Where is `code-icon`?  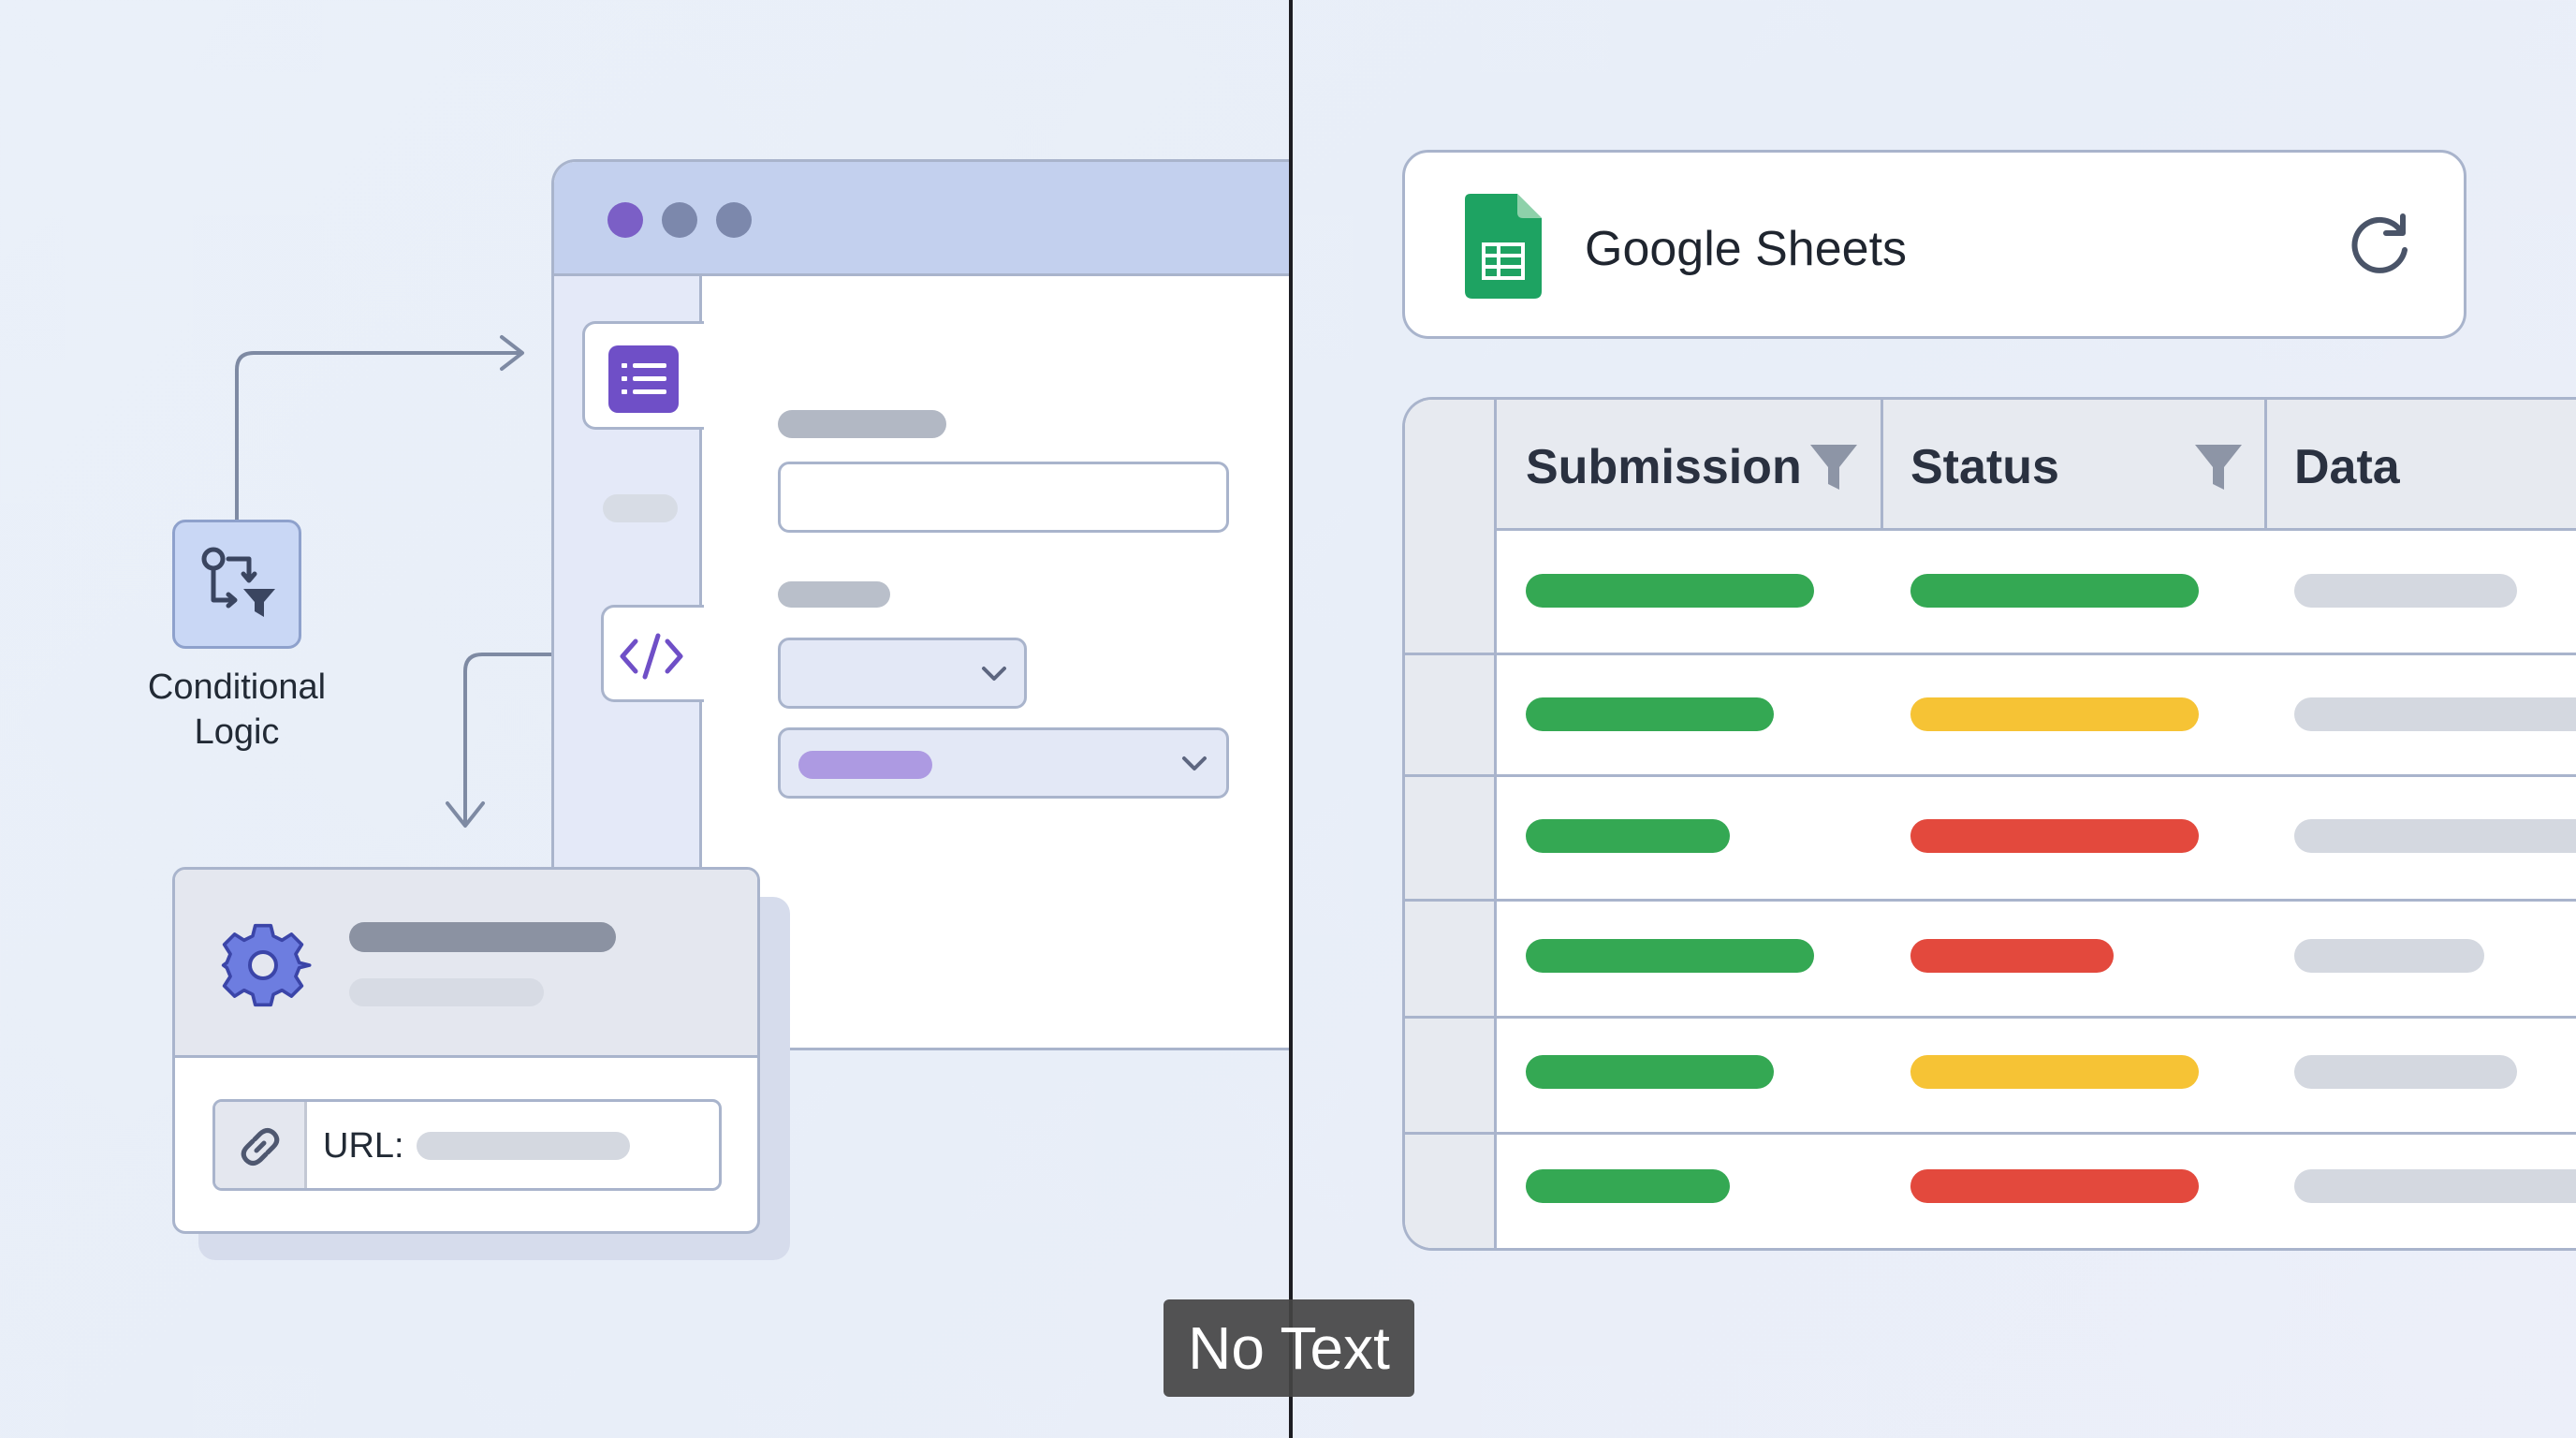
code-icon is located at coordinates (651, 656).